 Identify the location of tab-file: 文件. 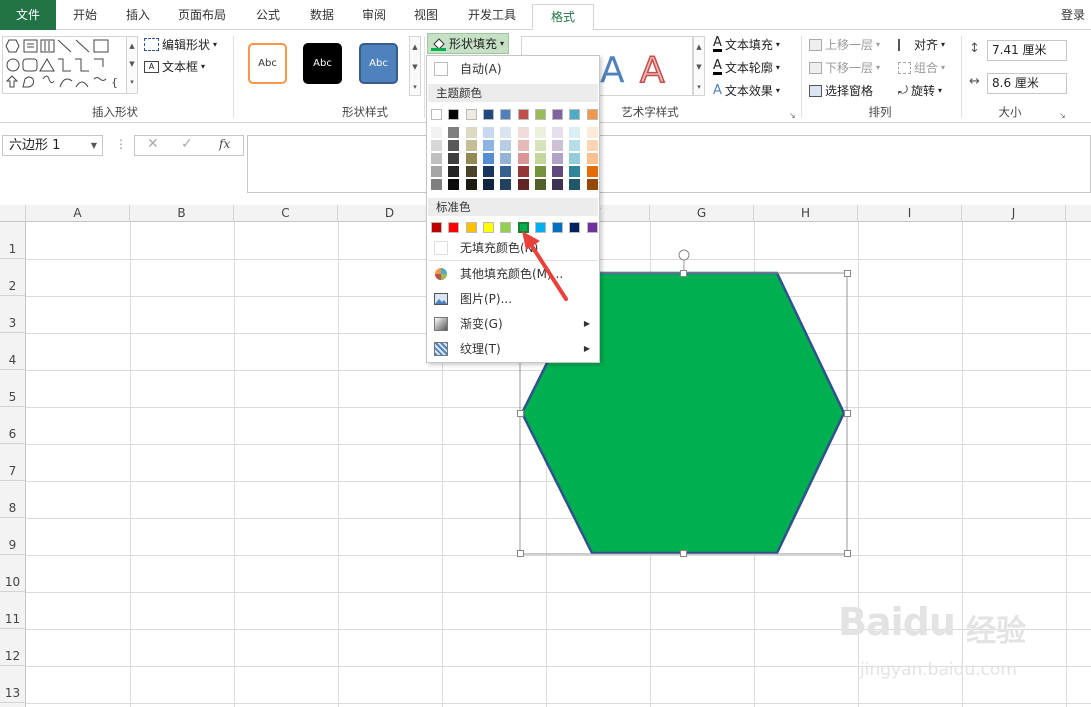
(28, 15).